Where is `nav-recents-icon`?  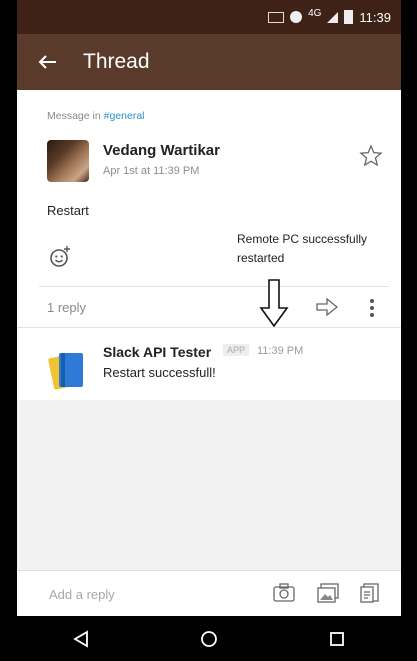
nav-recents-icon is located at coordinates (337, 638).